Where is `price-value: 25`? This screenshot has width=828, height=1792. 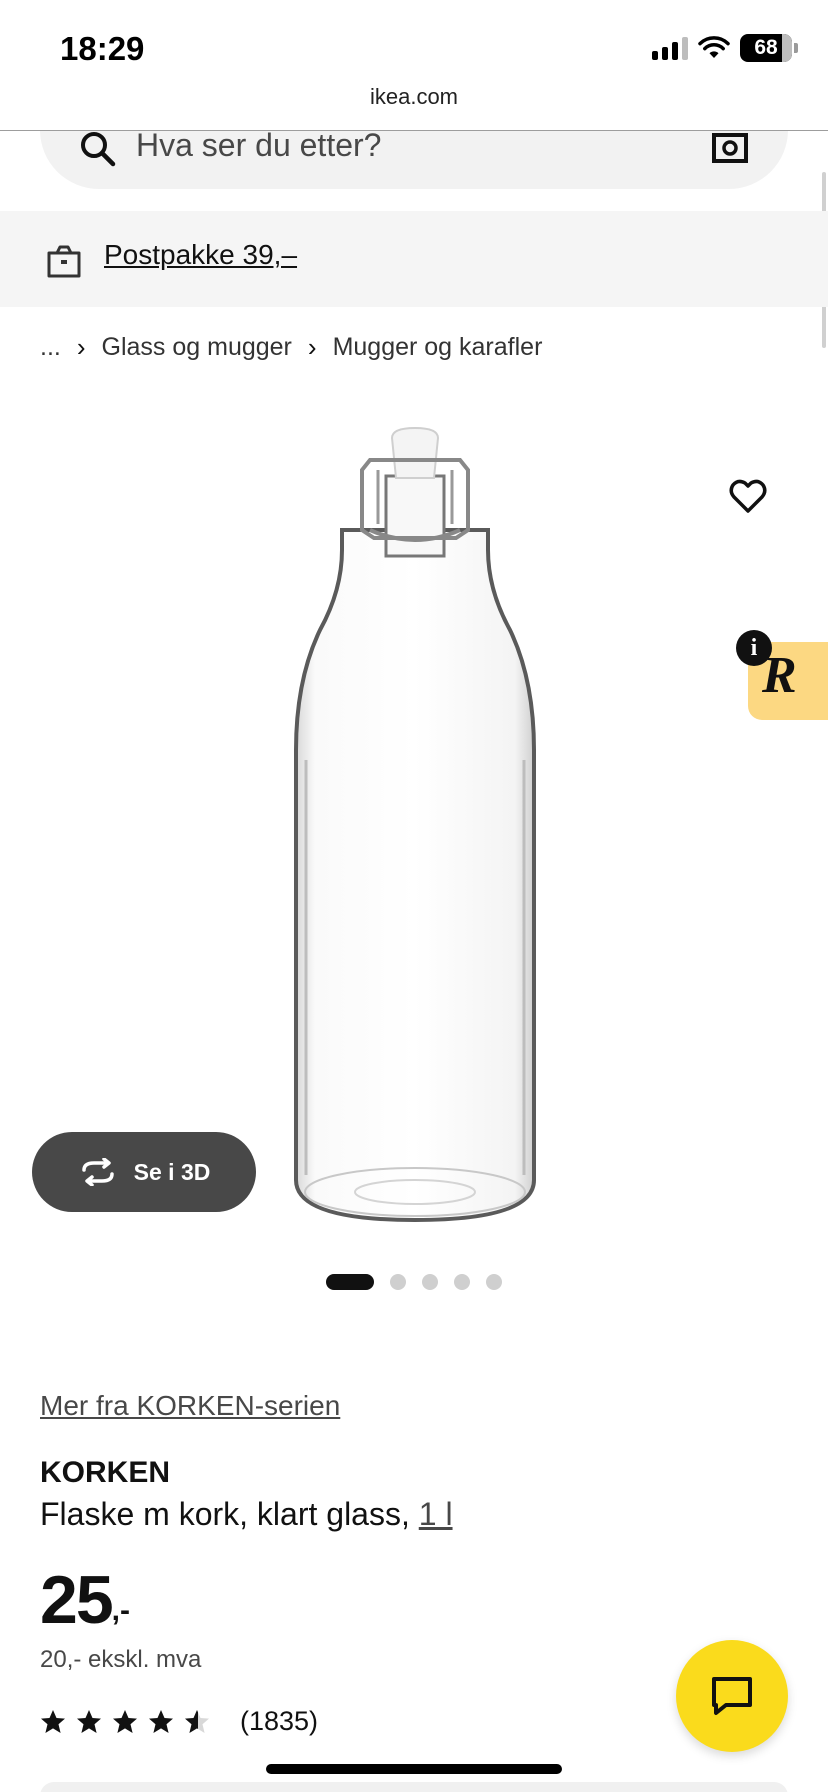
price-value: 25 is located at coordinates (77, 1600).